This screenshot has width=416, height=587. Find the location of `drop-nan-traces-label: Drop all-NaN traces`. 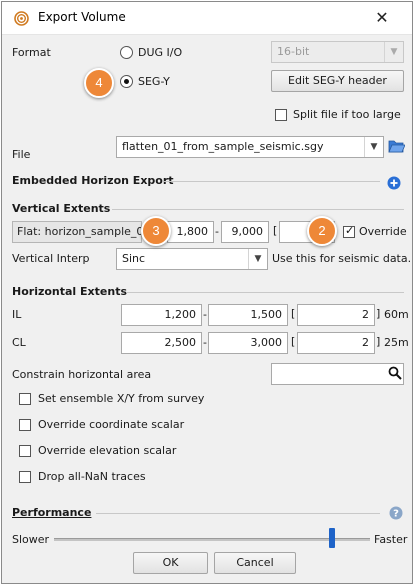

drop-nan-traces-label: Drop all-NaN traces is located at coordinates (92, 476).